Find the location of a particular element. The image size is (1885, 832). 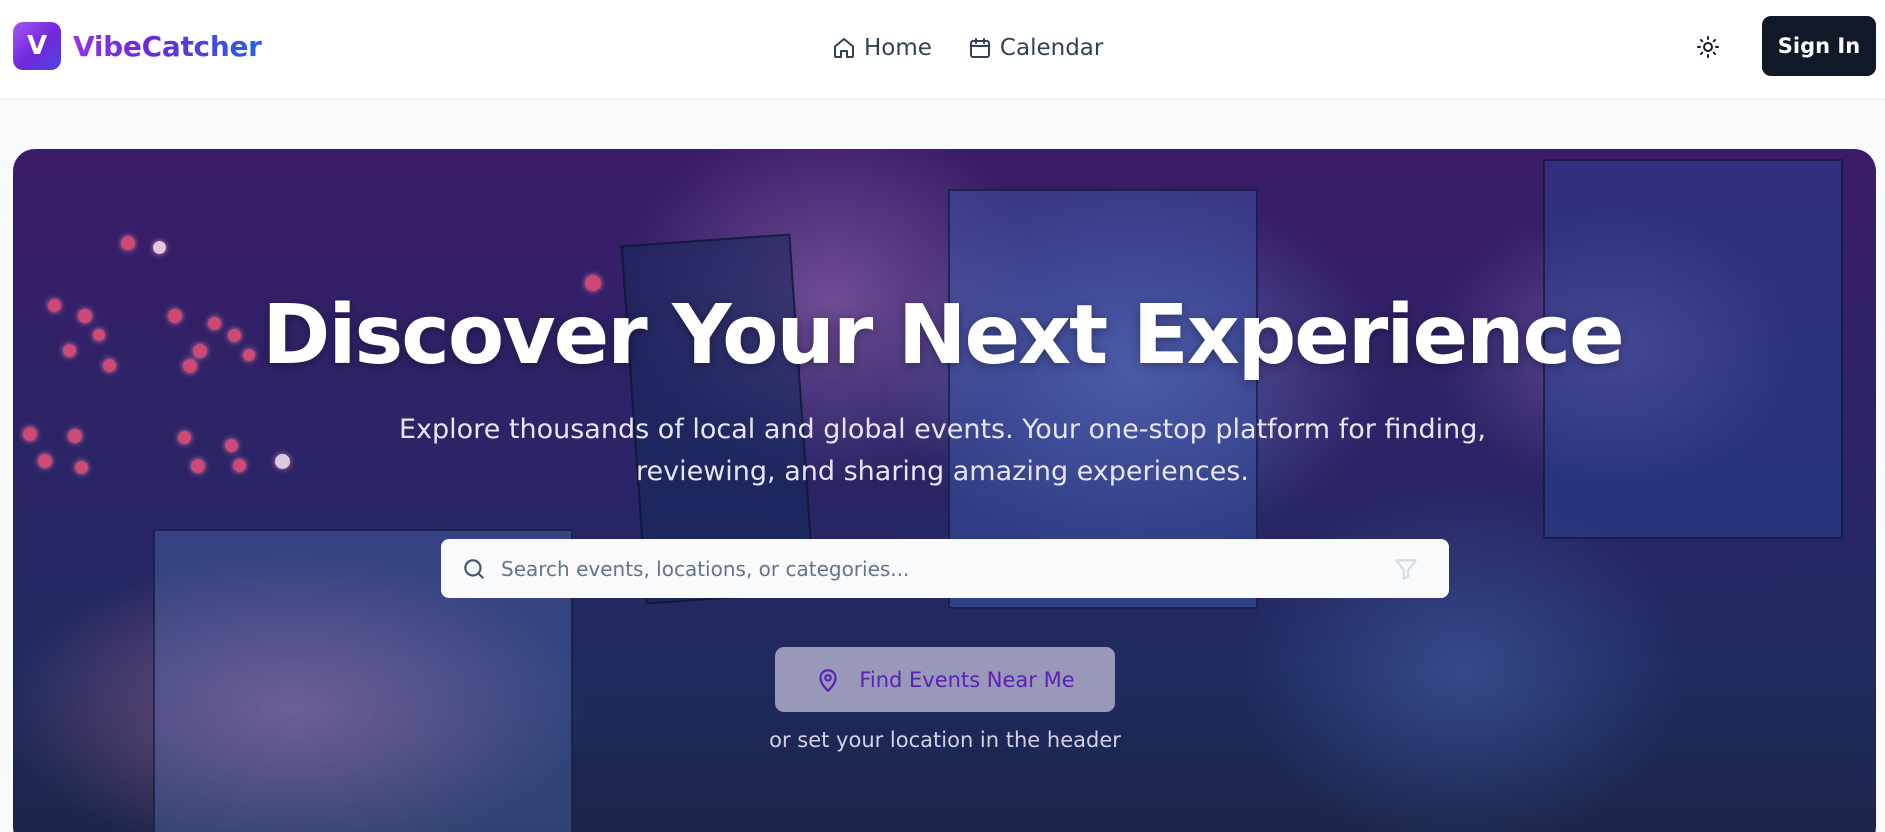

nav-item-label: Home is located at coordinates (898, 48).